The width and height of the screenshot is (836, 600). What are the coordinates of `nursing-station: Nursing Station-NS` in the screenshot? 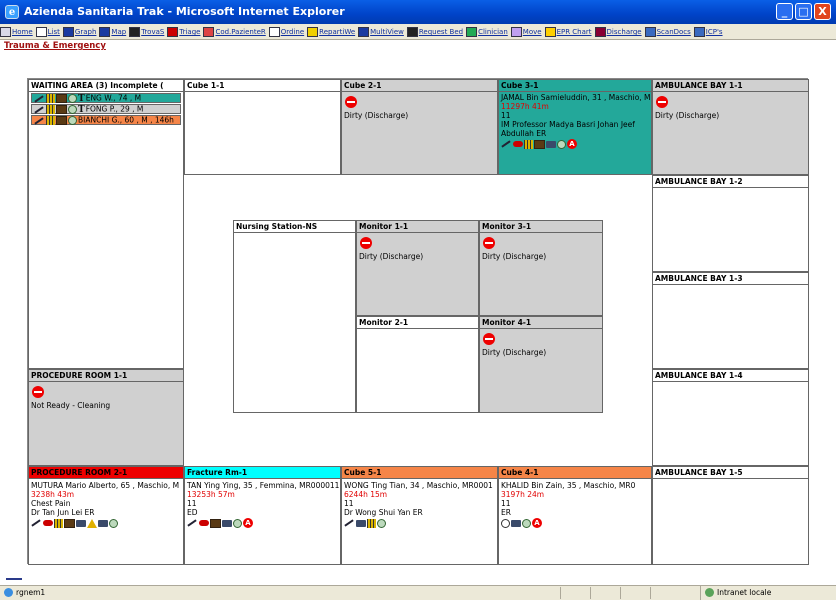 It's located at (294, 316).